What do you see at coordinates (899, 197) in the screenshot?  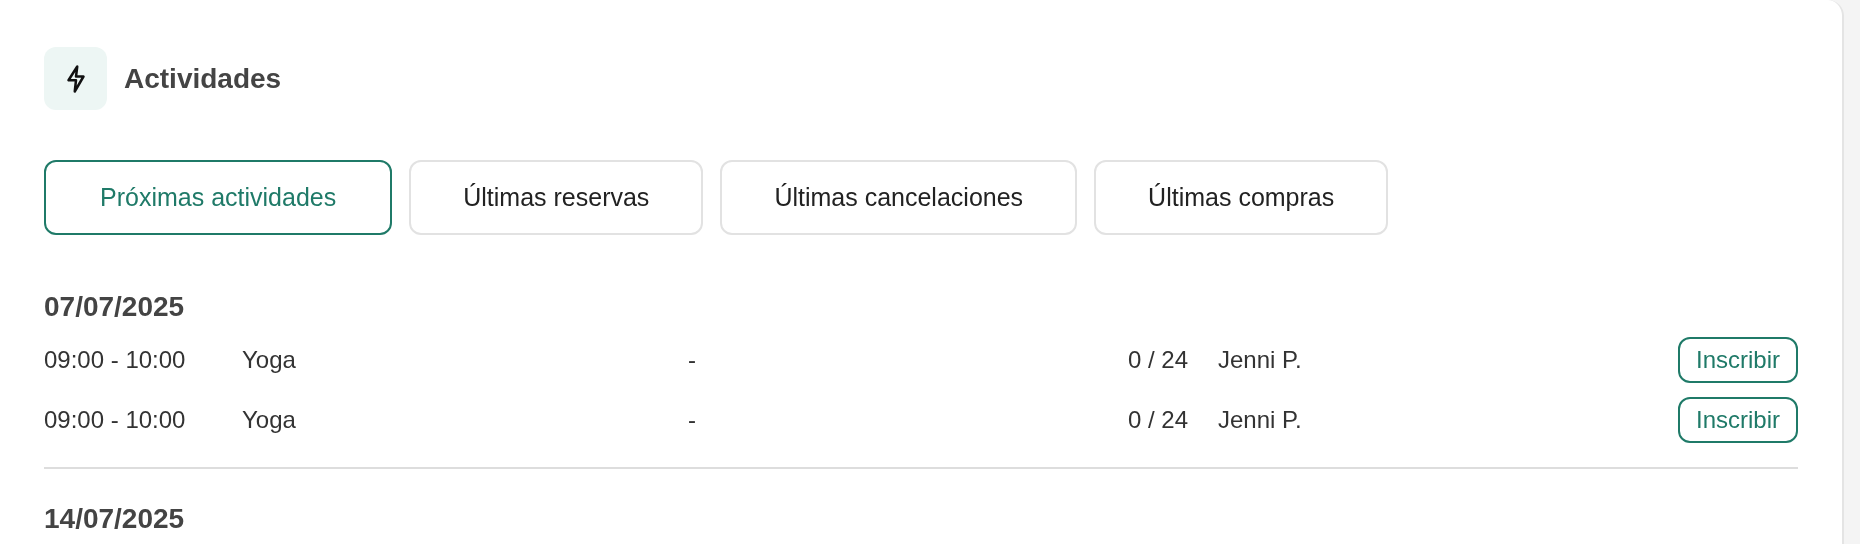 I see `tab: Últimas cancelaciones` at bounding box center [899, 197].